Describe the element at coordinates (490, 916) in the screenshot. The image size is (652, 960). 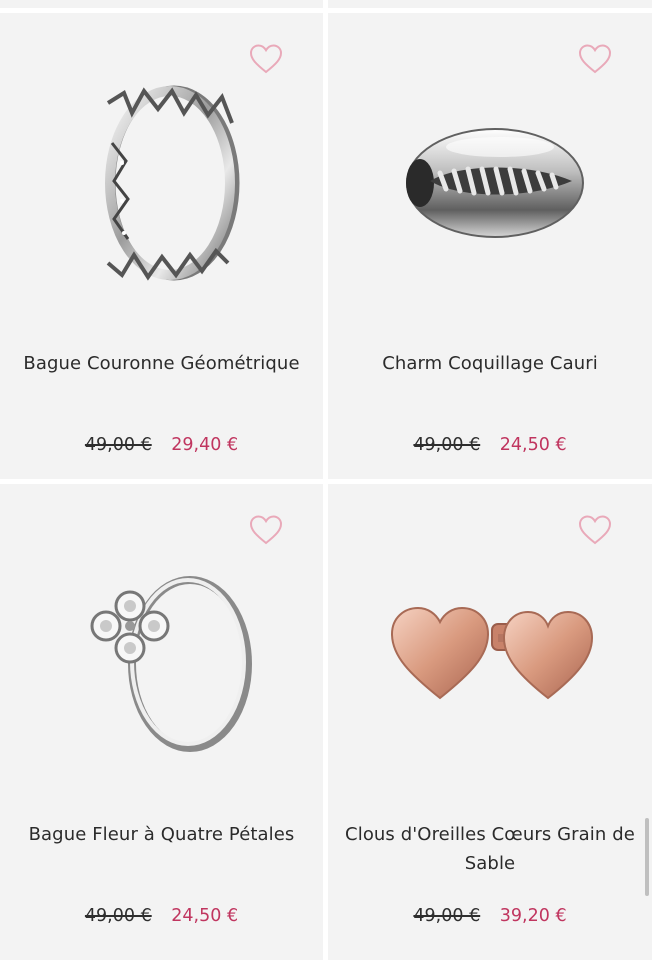
I see `price-row: 49,00 € 39,20 €` at that location.